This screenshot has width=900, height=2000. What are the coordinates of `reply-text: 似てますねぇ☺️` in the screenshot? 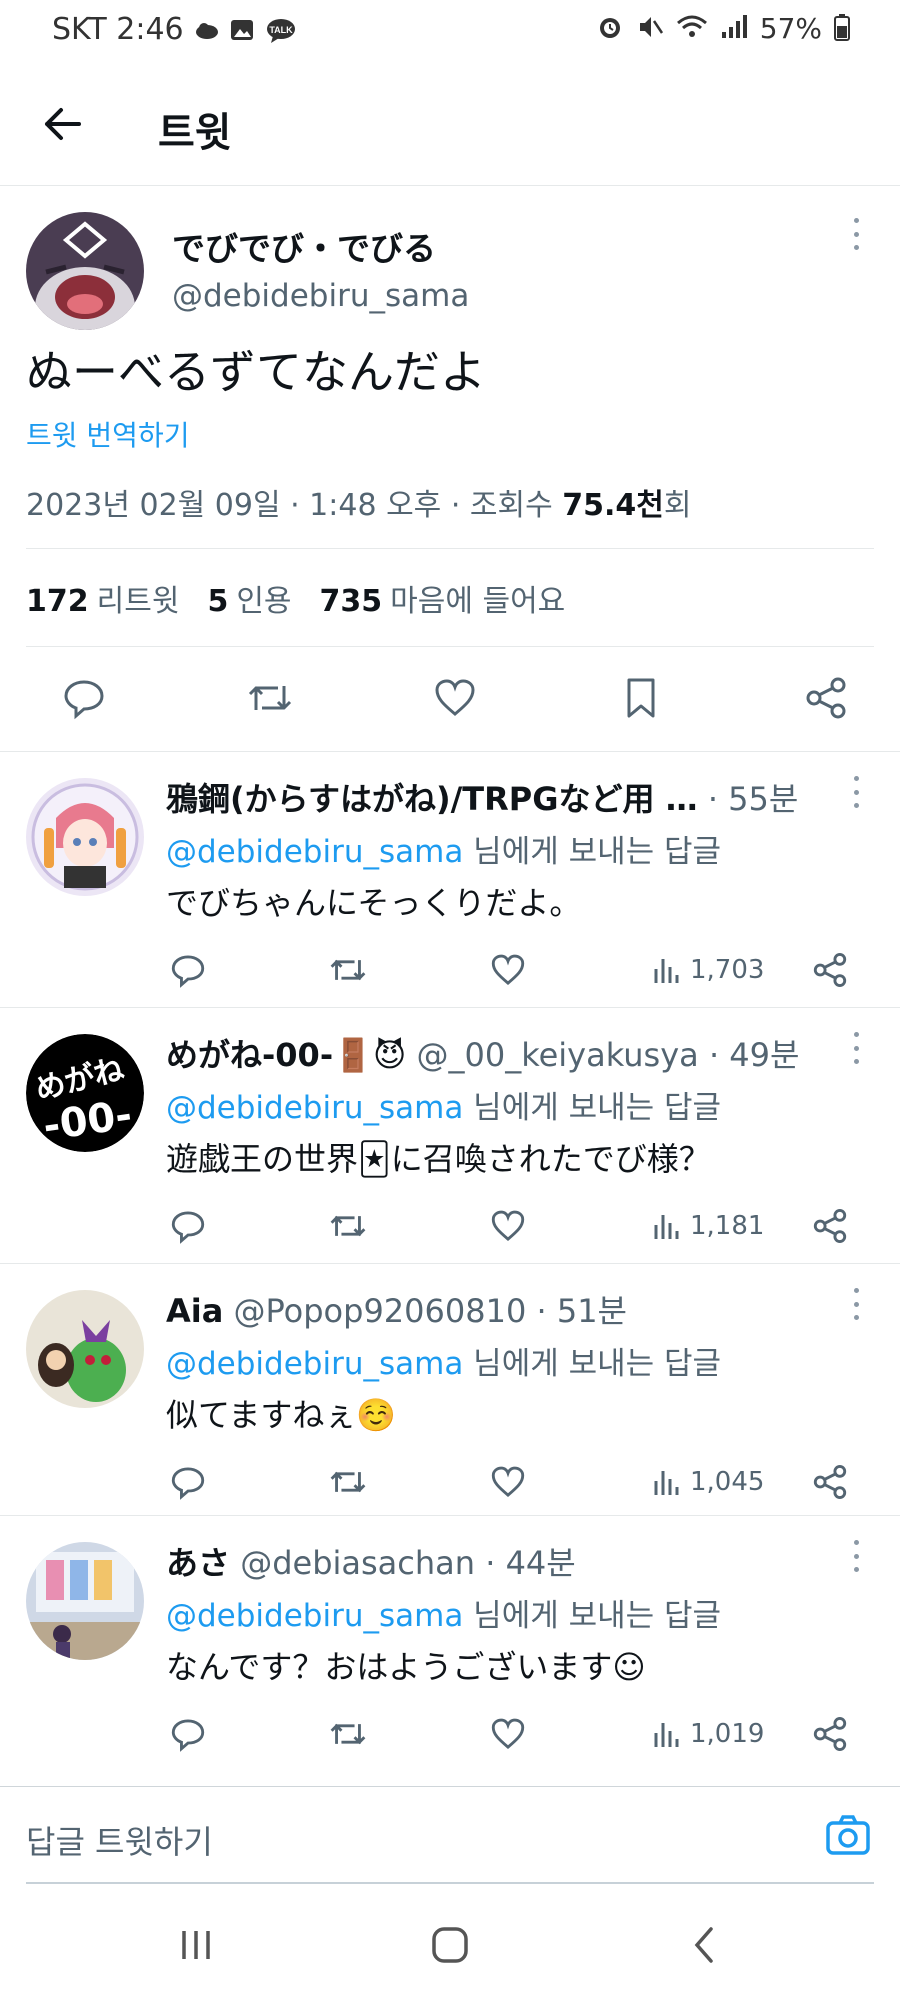 It's located at (281, 1415).